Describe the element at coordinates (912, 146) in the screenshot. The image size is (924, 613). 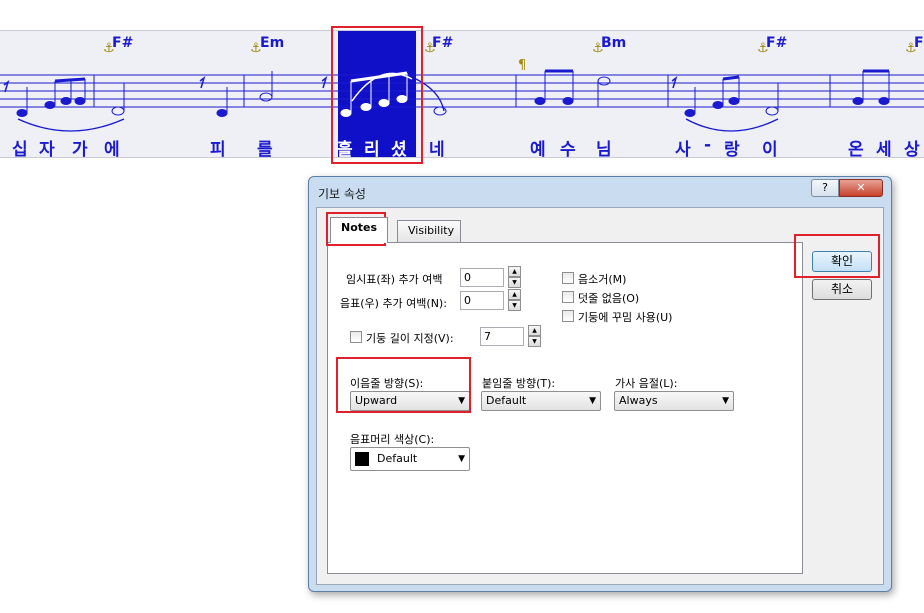
I see `lyric-syllable: 상` at that location.